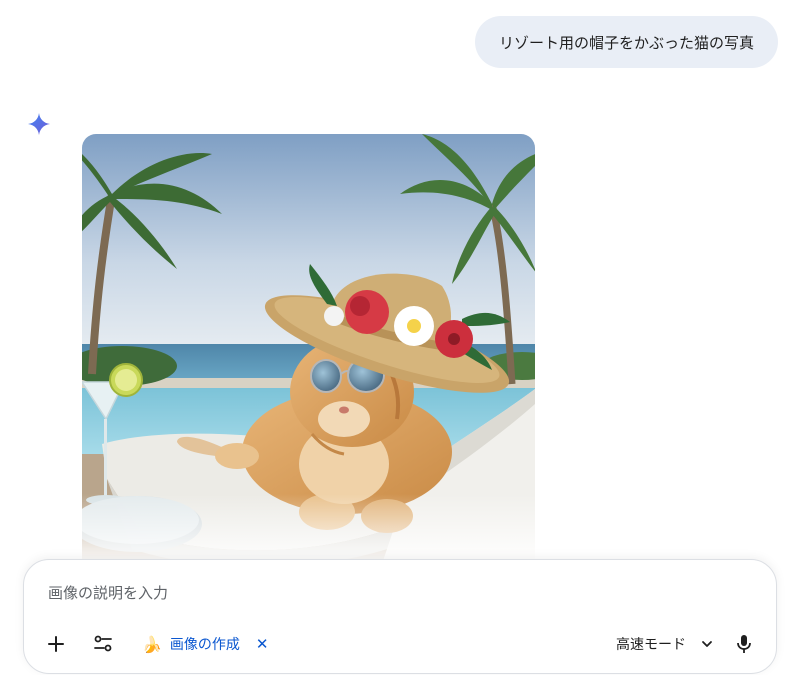 The width and height of the screenshot is (800, 675). I want to click on gemini-sparkle-icon, so click(39, 124).